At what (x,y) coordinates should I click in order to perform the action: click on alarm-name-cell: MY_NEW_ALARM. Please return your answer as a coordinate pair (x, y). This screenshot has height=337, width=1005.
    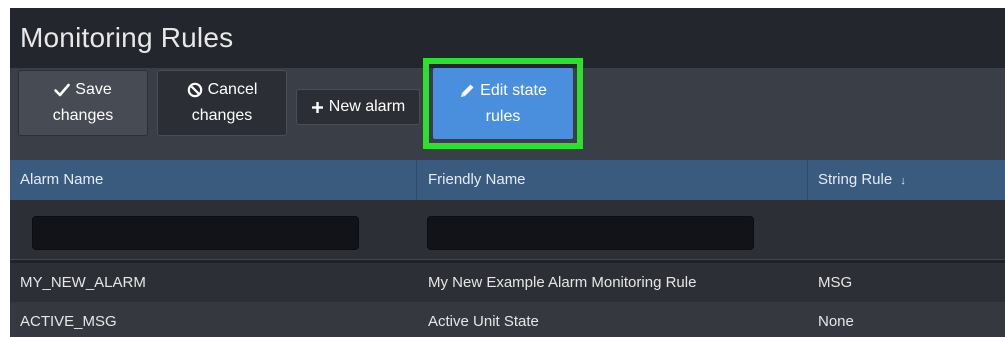
    Looking at the image, I should click on (83, 282).